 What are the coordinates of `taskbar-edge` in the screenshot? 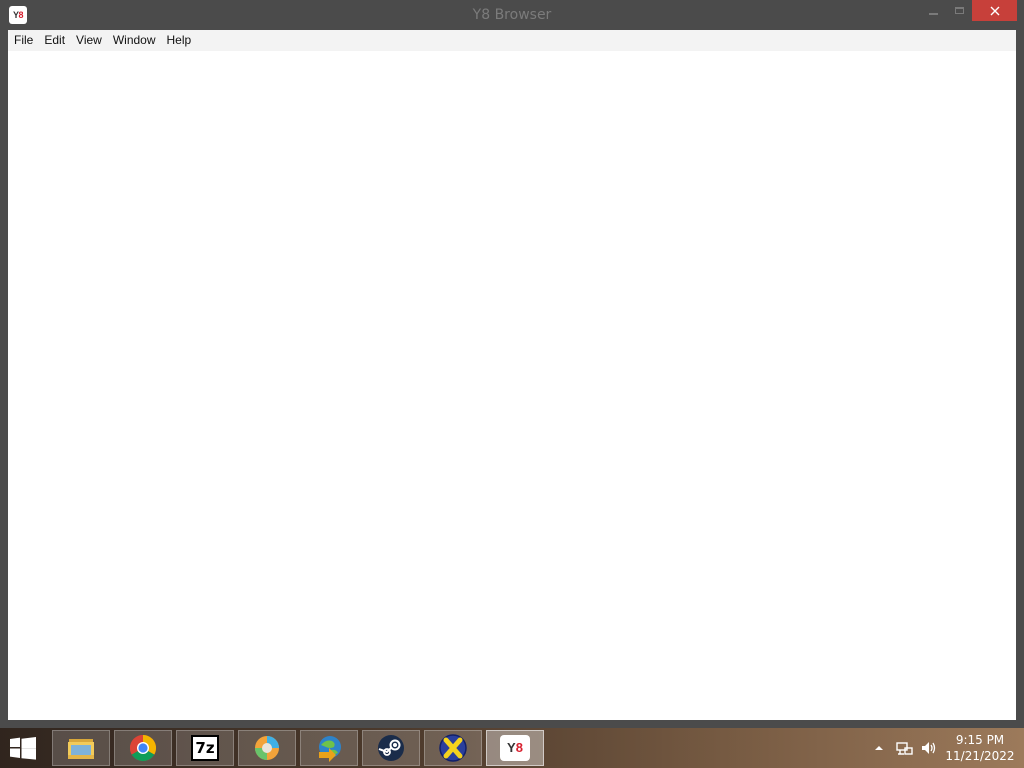 It's located at (267, 748).